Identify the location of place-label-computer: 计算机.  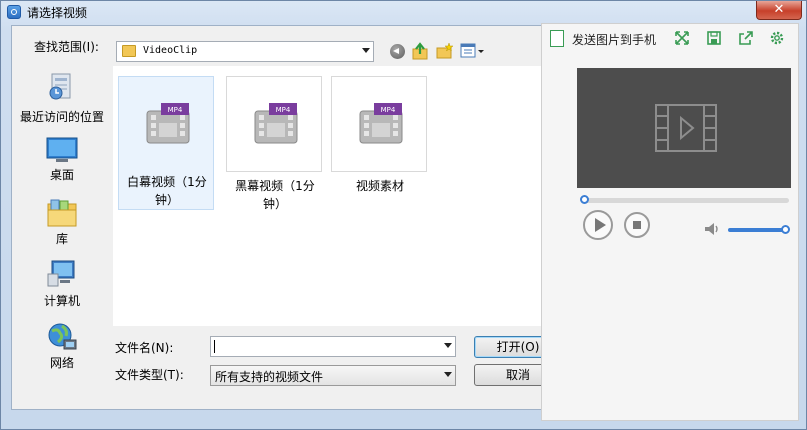
(61, 301).